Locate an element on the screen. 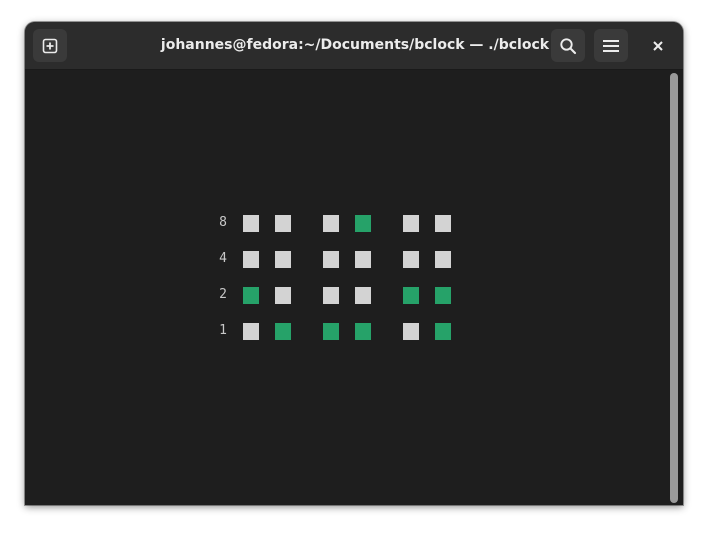 The height and width of the screenshot is (533, 708). search-icon is located at coordinates (568, 45).